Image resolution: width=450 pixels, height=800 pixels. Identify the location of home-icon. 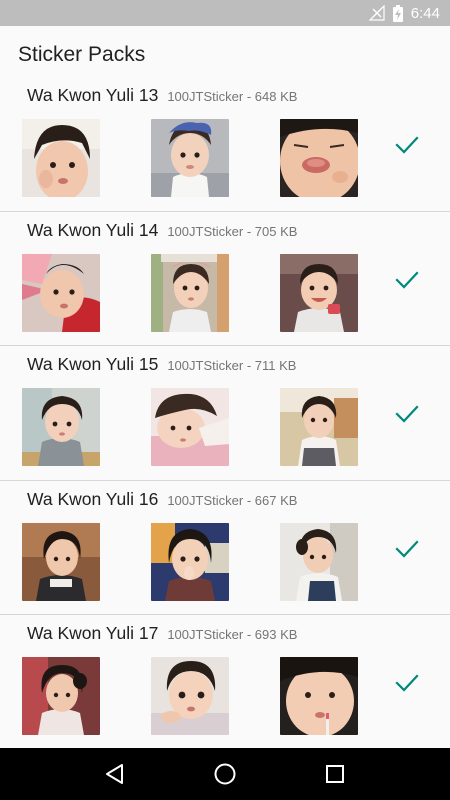
(225, 774).